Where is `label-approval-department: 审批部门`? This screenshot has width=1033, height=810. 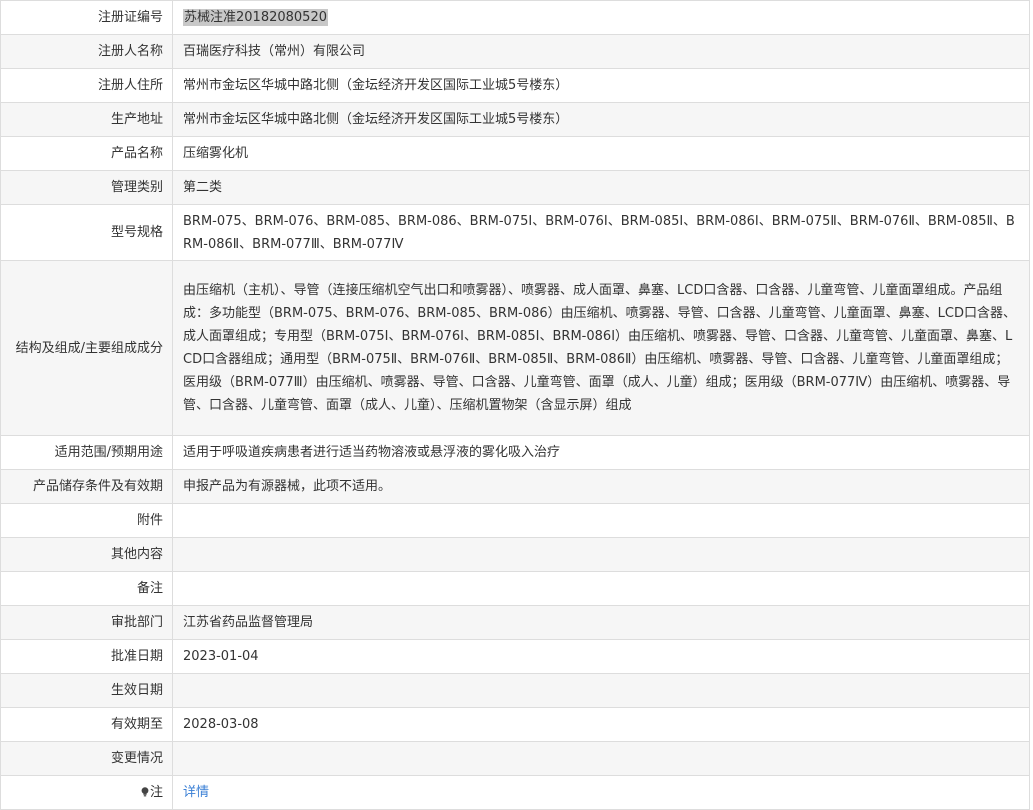
label-approval-department: 审批部门 is located at coordinates (86, 622).